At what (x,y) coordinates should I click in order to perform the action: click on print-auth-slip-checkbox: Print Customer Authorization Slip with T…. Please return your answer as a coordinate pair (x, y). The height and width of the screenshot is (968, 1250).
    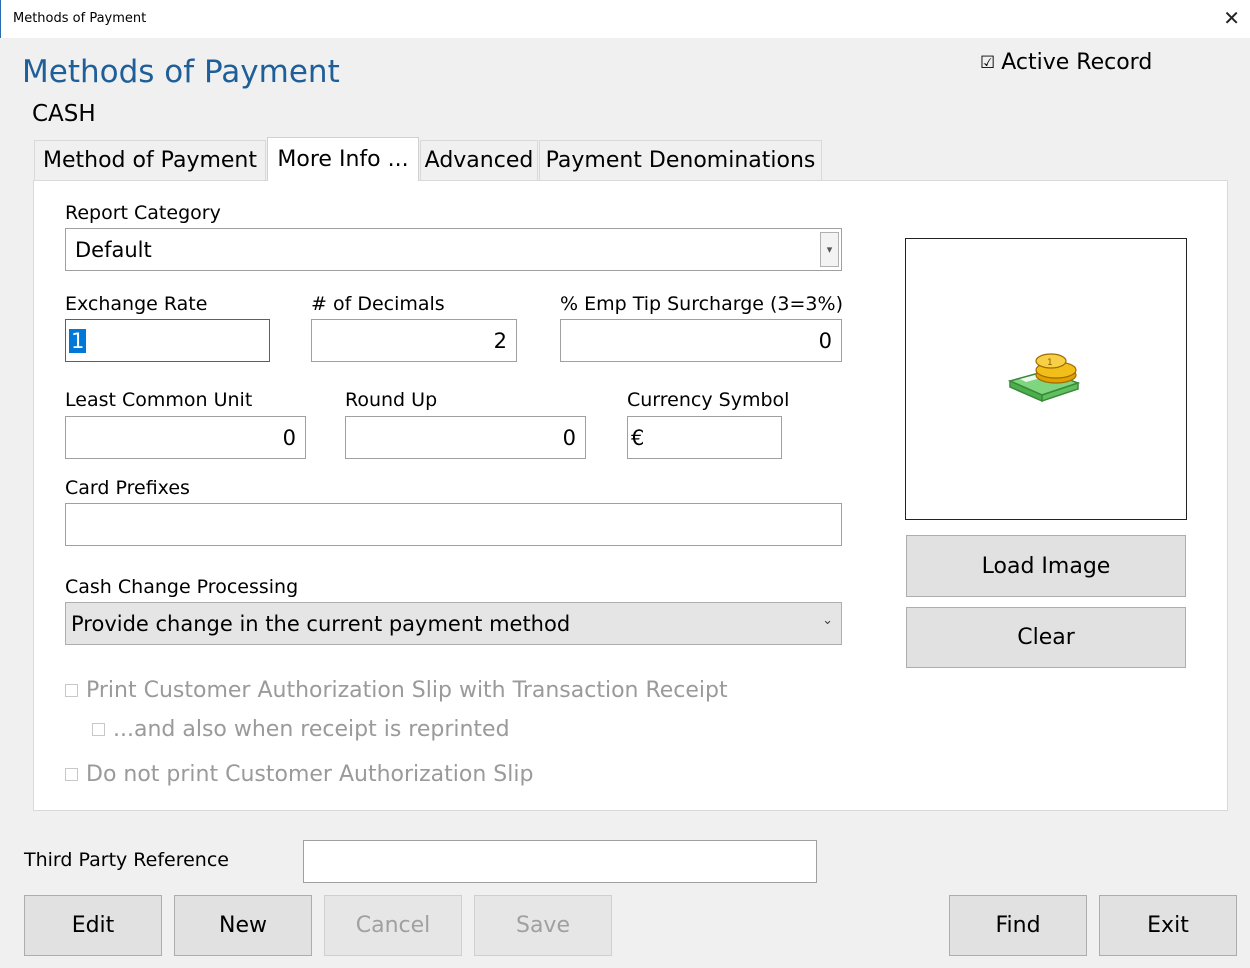
    Looking at the image, I should click on (396, 690).